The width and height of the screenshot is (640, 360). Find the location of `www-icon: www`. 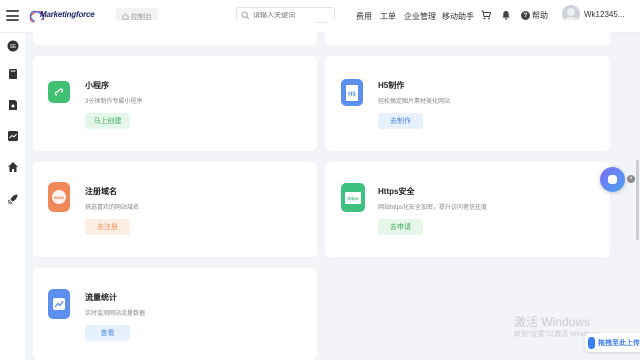

www-icon: www is located at coordinates (59, 197).